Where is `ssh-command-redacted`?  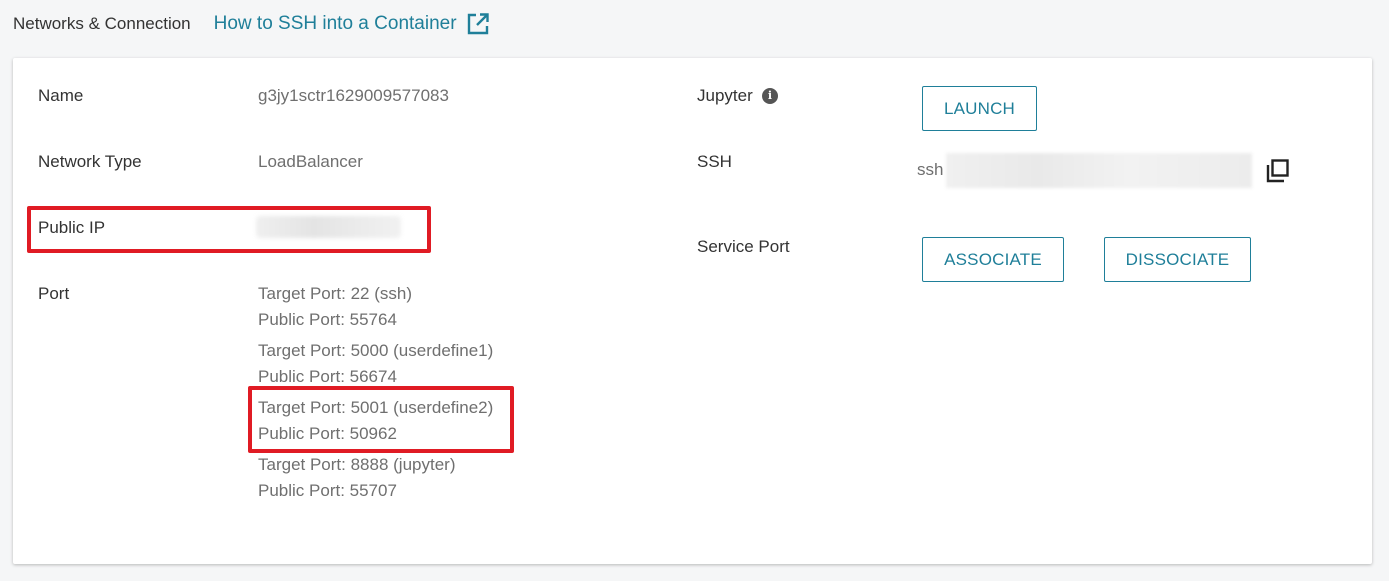 ssh-command-redacted is located at coordinates (1099, 170).